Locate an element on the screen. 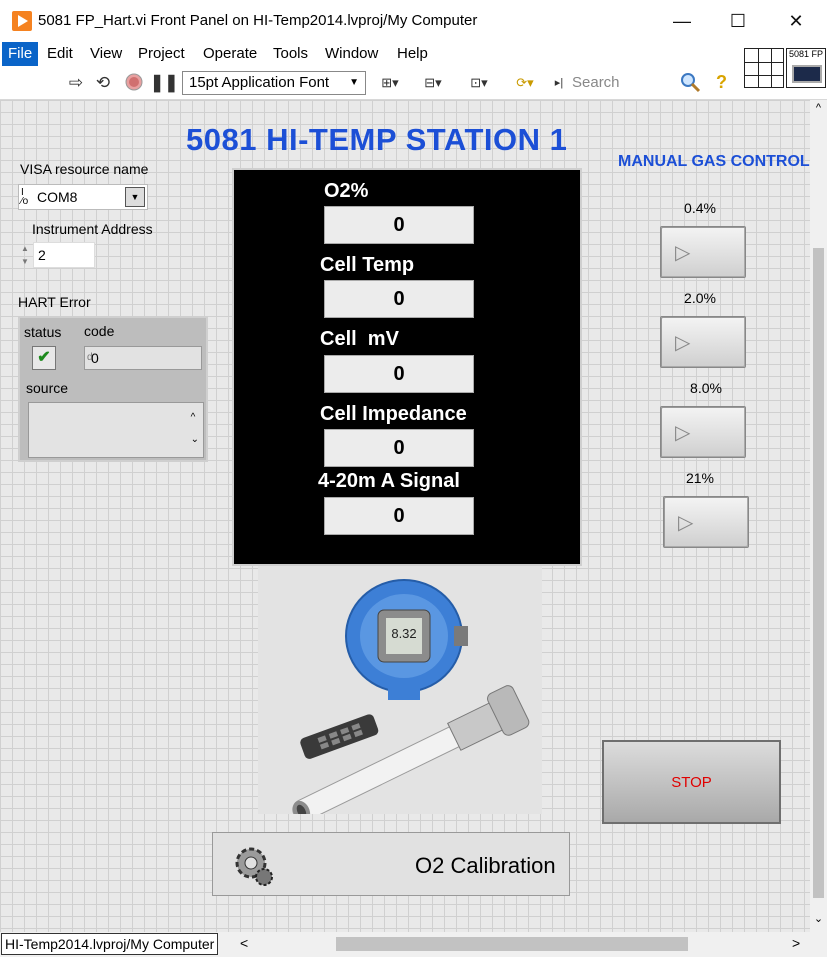 Image resolution: width=827 pixels, height=957 pixels. analyzer-device-image: 8.32 is located at coordinates (400, 694).